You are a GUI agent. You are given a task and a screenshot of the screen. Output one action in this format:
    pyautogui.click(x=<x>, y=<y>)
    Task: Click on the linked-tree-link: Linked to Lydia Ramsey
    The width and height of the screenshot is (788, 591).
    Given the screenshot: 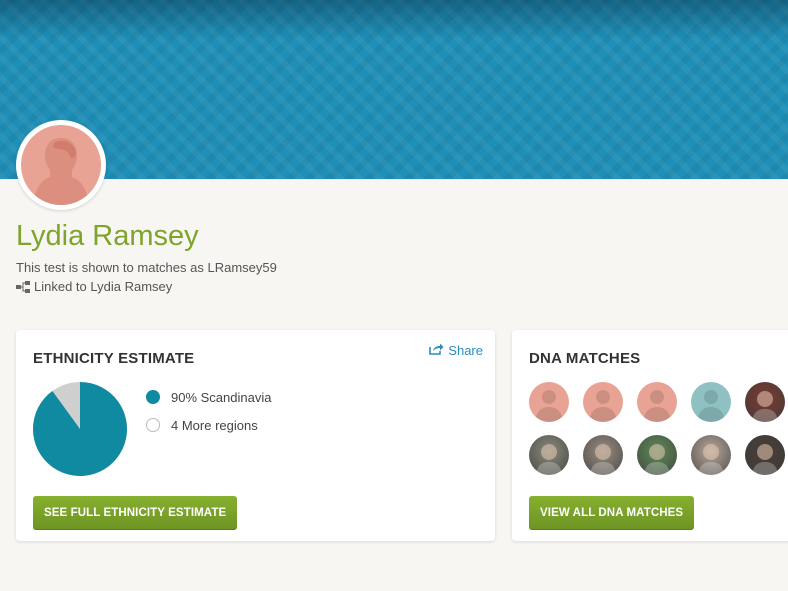 What is the action you would take?
    pyautogui.click(x=94, y=286)
    